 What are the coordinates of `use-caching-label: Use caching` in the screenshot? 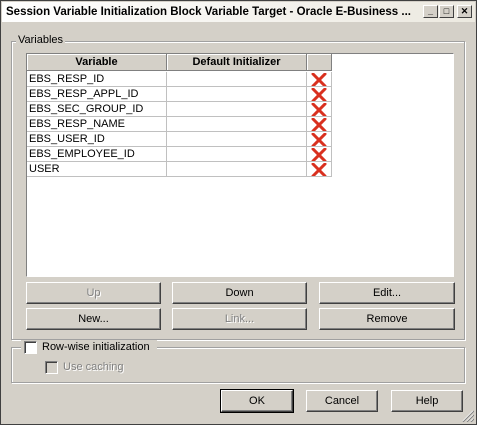 It's located at (93, 367).